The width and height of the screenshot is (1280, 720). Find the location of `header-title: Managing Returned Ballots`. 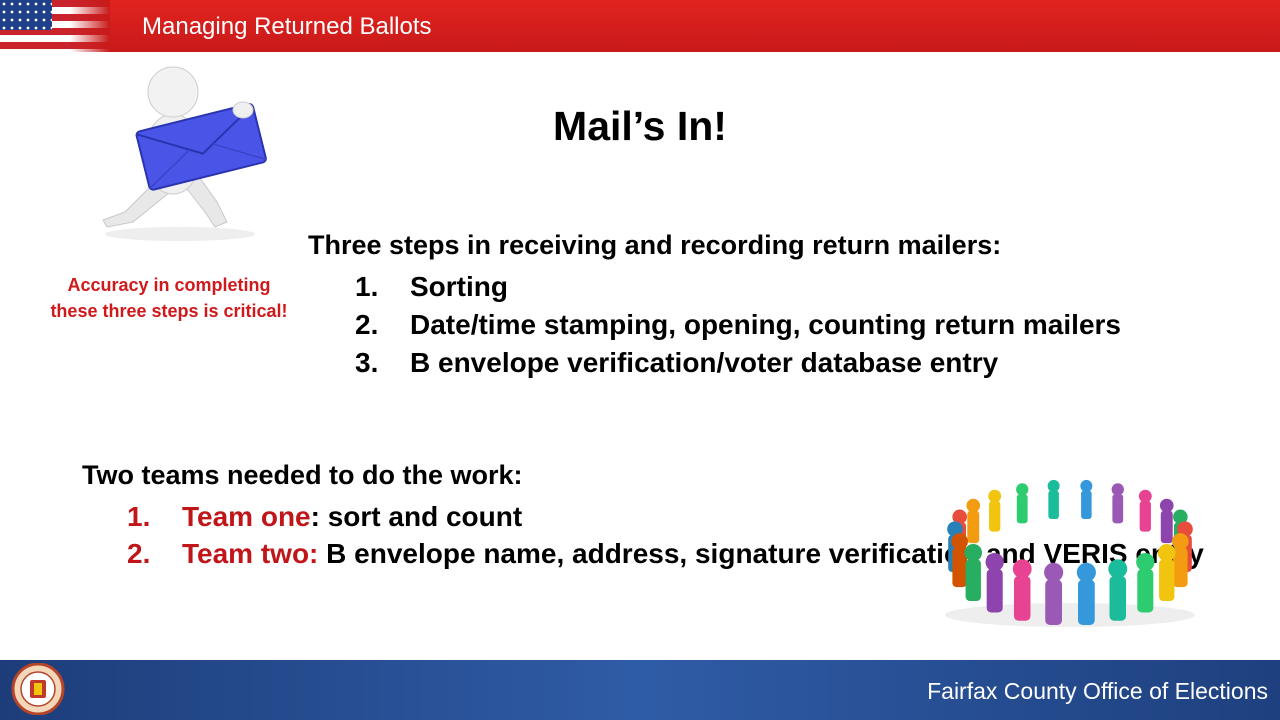

header-title: Managing Returned Ballots is located at coordinates (287, 26).